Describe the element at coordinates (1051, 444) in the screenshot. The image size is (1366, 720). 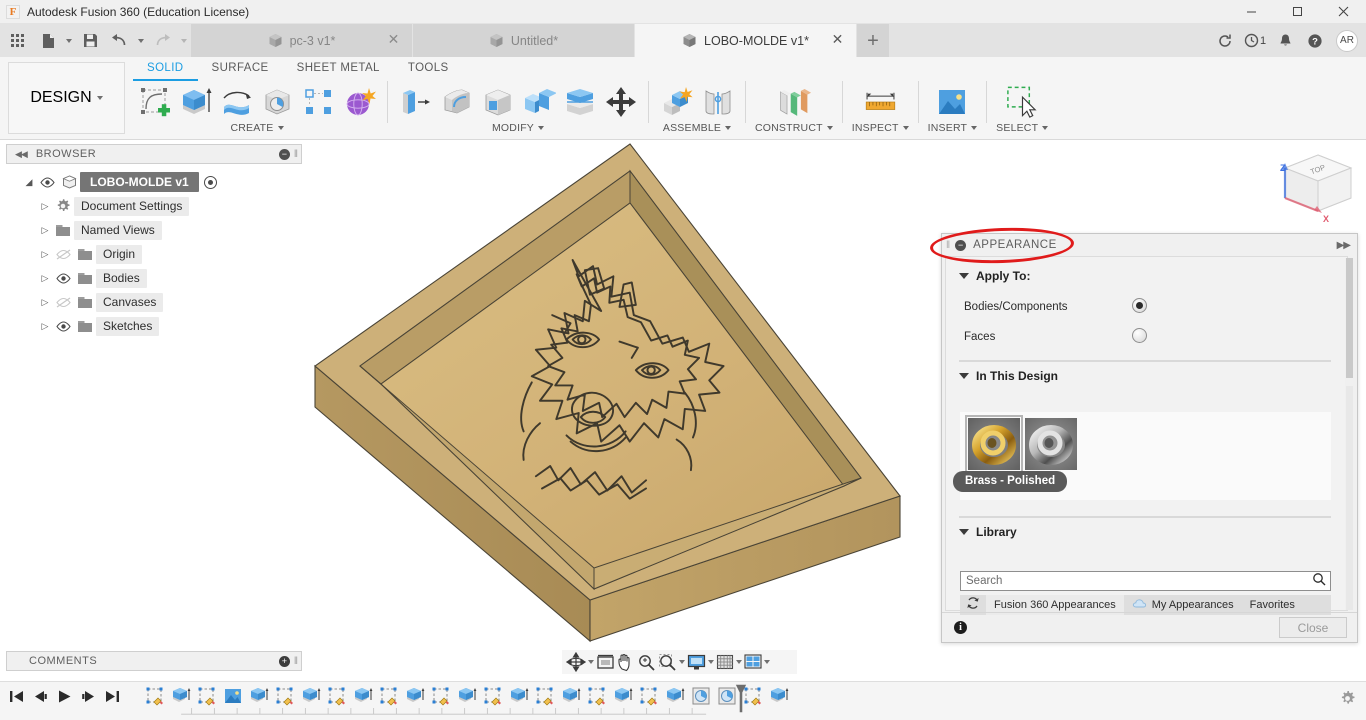
I see `swatch-steel-satin` at that location.